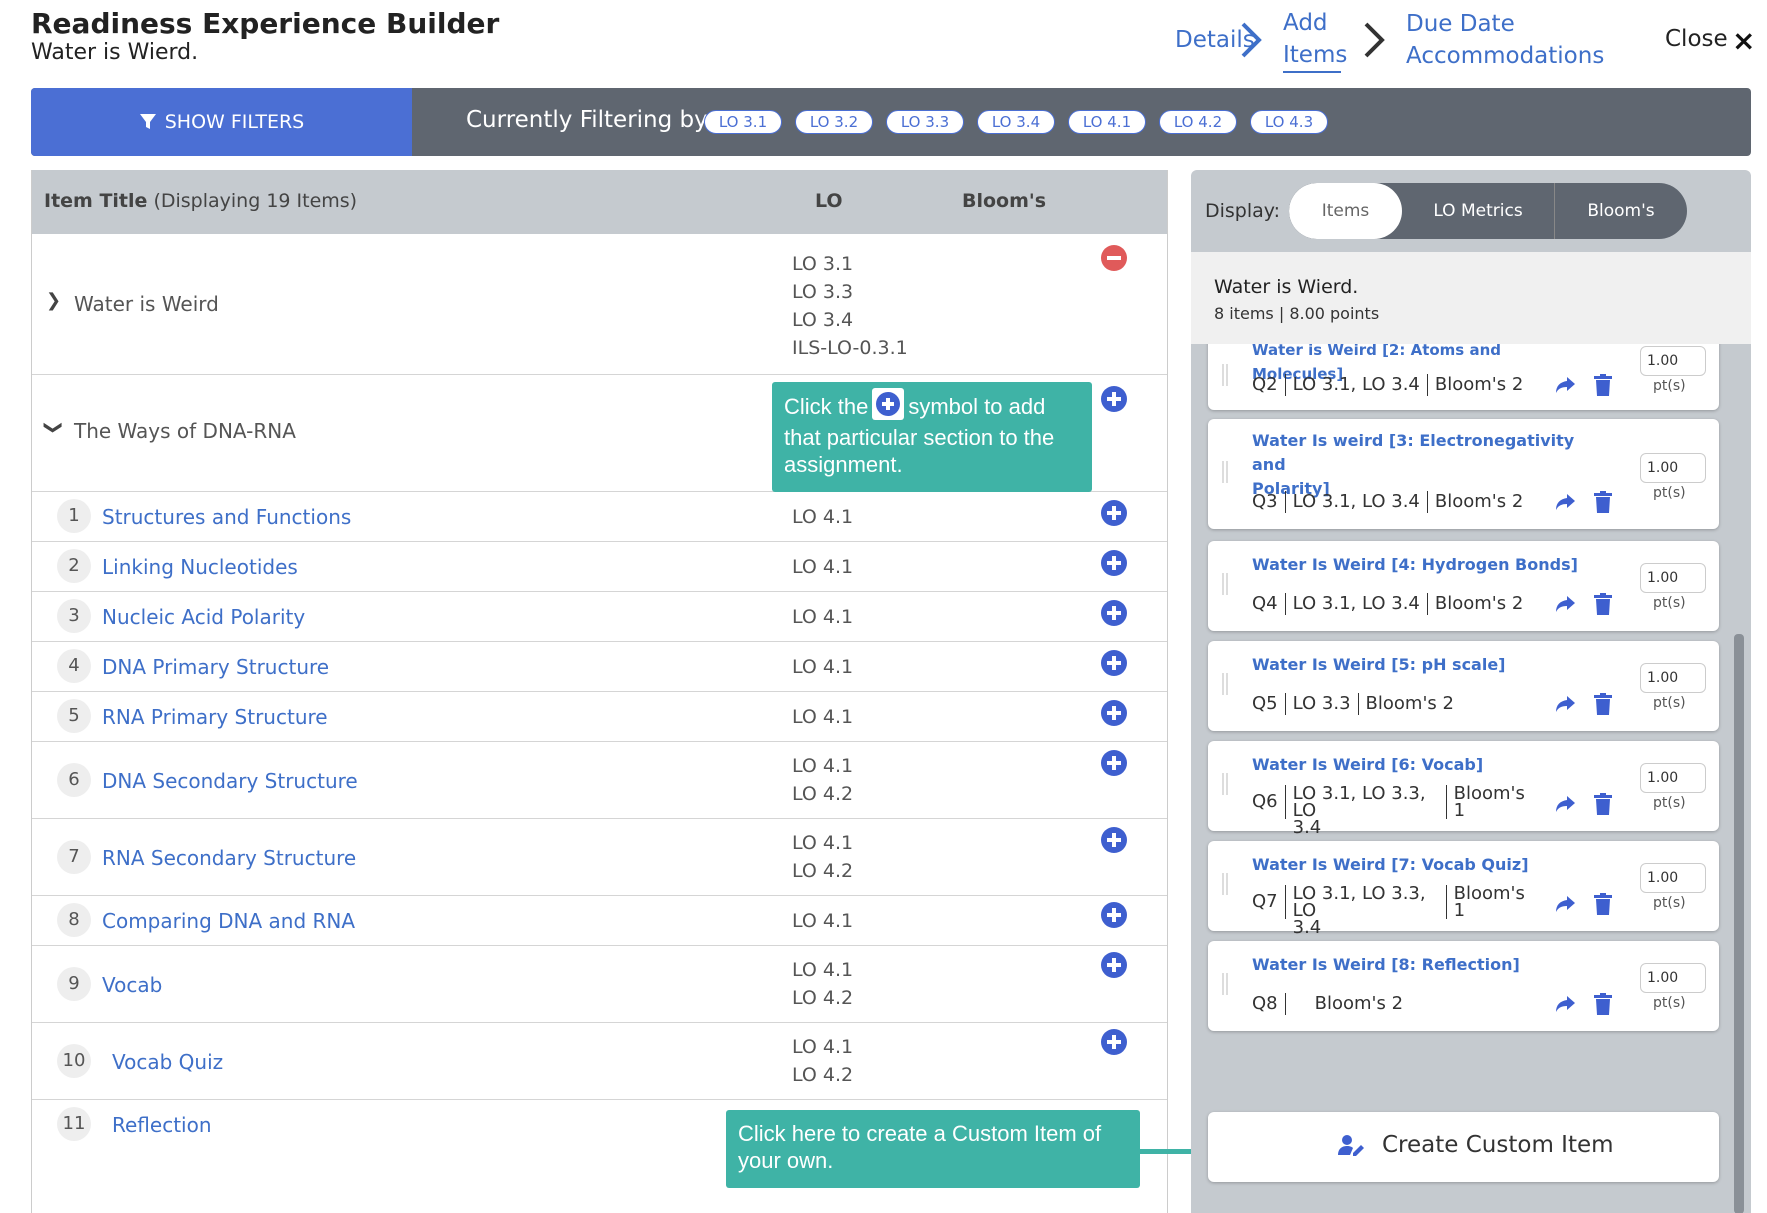 The height and width of the screenshot is (1213, 1767). What do you see at coordinates (221, 122) in the screenshot?
I see `show-filters-button: SHOW FILTERS` at bounding box center [221, 122].